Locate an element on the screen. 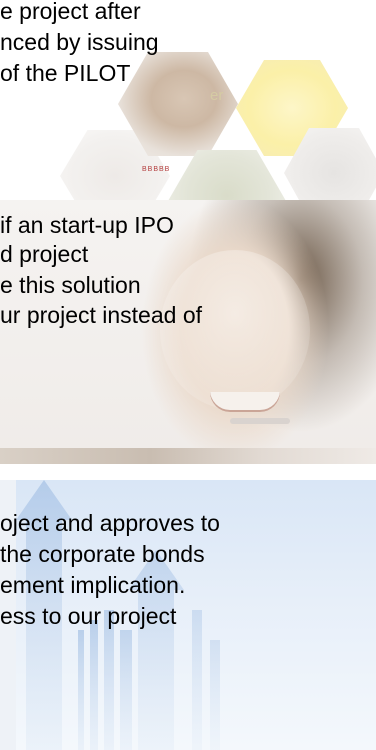  paragraph-3-line-4: ess to our project is located at coordinates (88, 616).